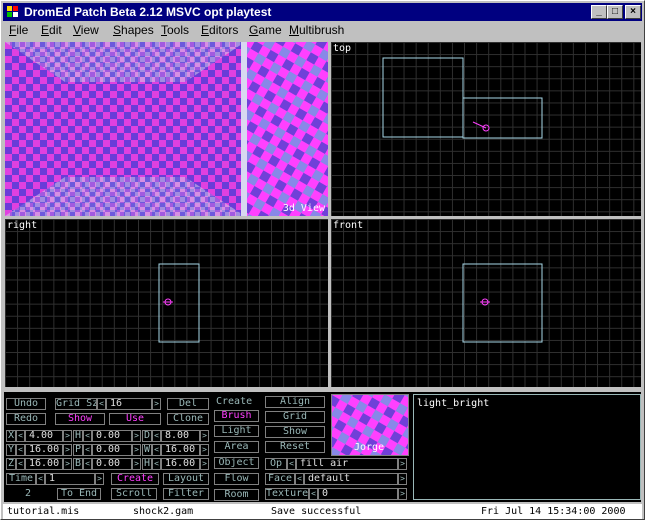 Image resolution: width=645 pixels, height=520 pixels. I want to click on clone-button: Clone, so click(188, 419).